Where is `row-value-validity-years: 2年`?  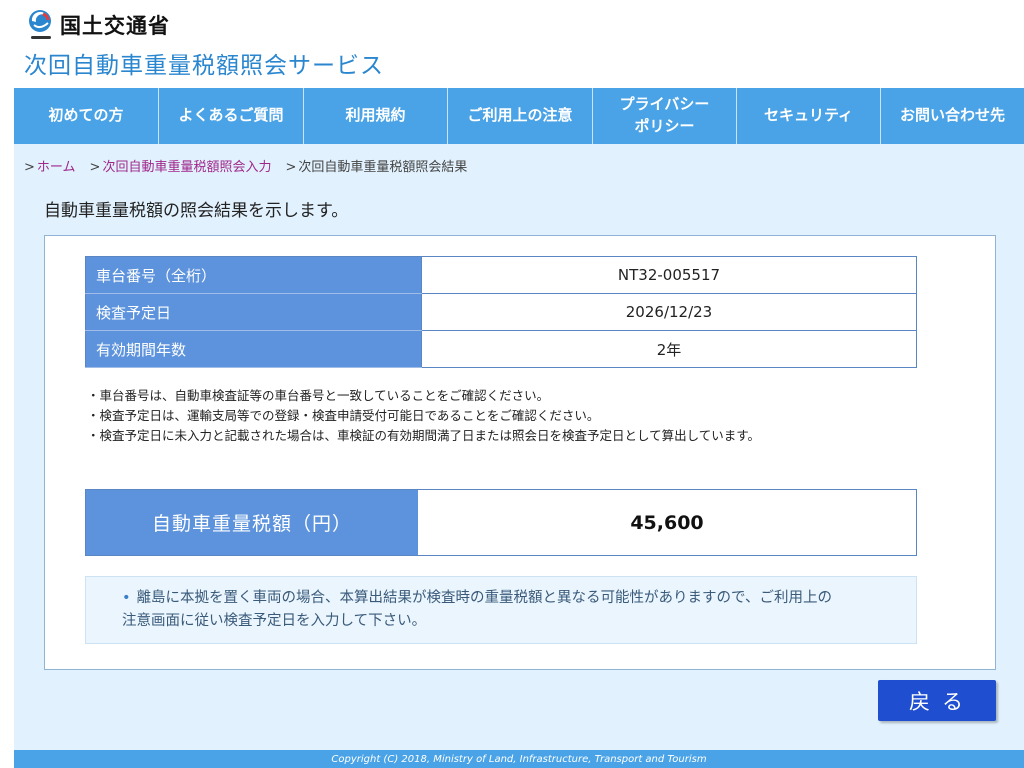 row-value-validity-years: 2年 is located at coordinates (669, 349).